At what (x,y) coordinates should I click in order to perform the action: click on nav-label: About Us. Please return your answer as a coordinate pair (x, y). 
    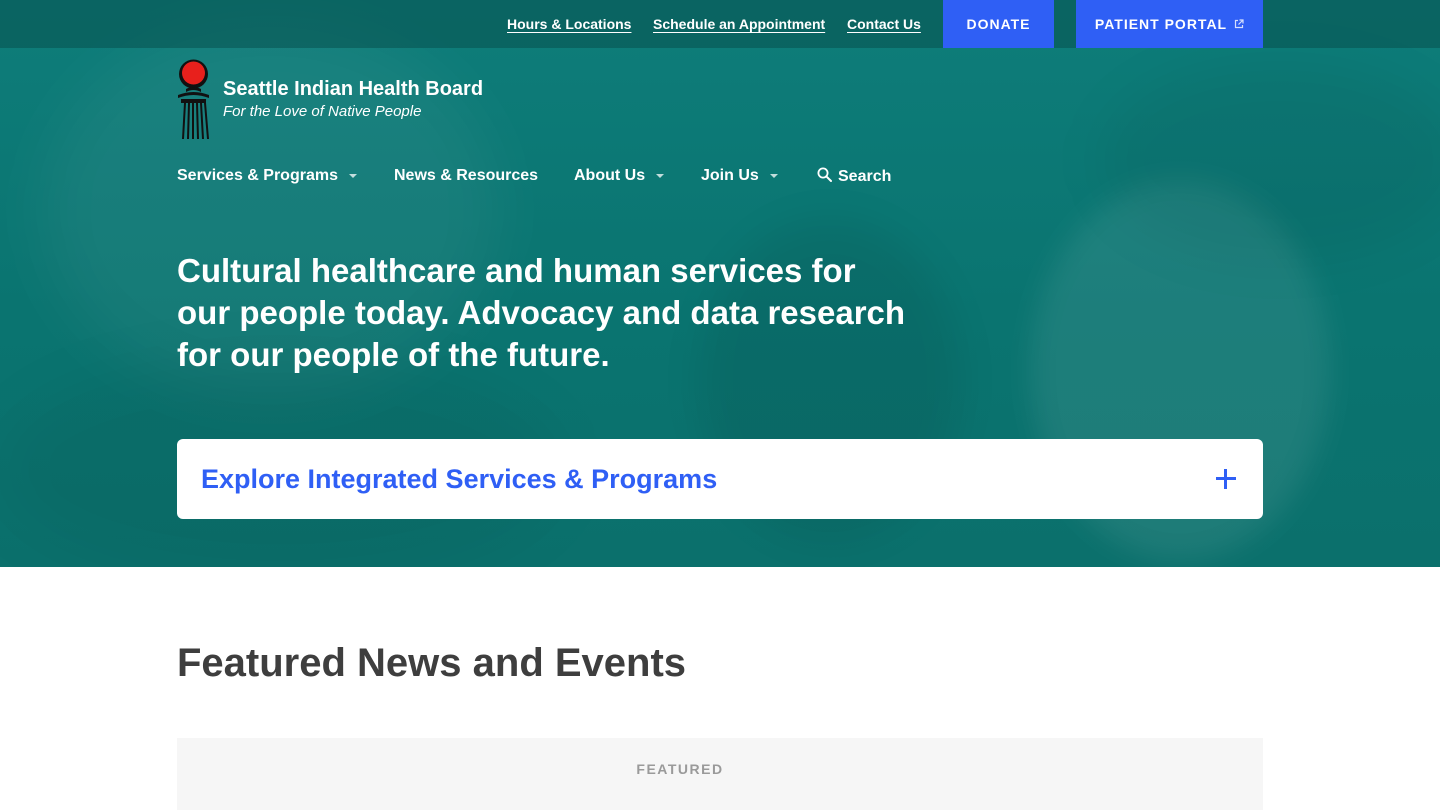
    Looking at the image, I should click on (610, 175).